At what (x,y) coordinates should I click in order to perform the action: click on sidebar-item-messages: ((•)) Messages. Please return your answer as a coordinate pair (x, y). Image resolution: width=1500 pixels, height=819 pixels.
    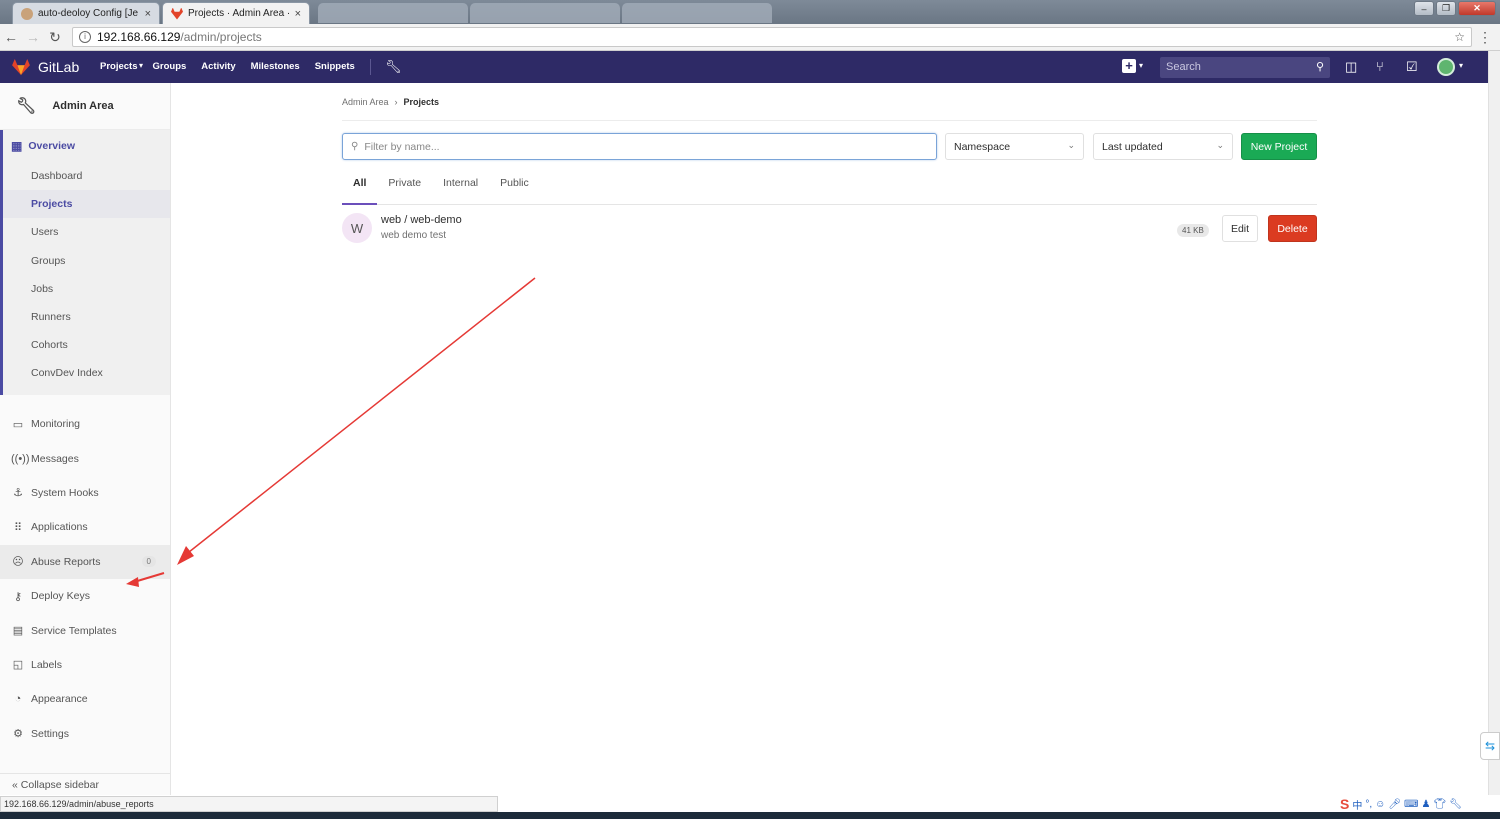
    Looking at the image, I should click on (85, 458).